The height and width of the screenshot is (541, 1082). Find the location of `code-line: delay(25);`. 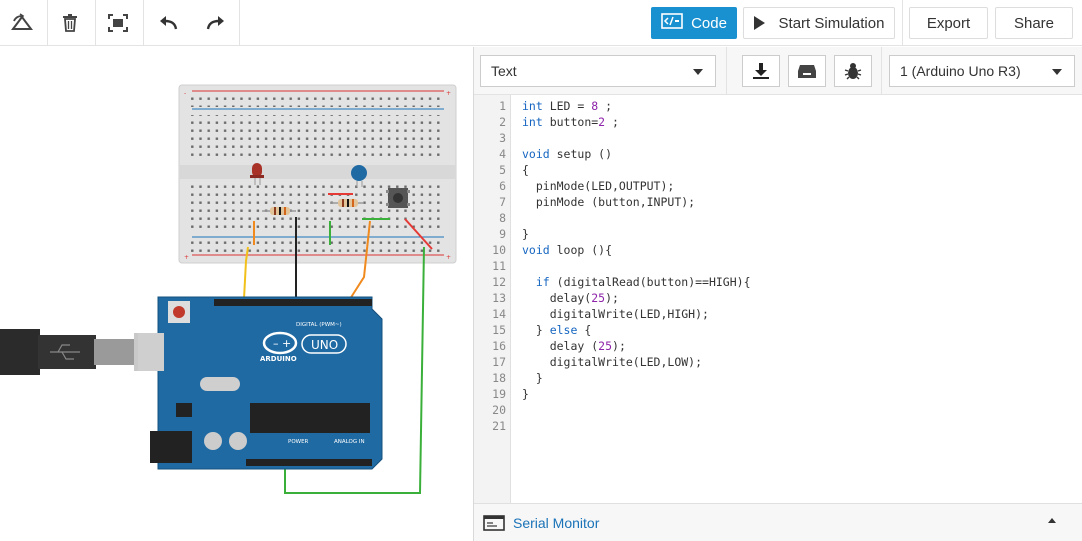

code-line: delay(25); is located at coordinates (570, 298).